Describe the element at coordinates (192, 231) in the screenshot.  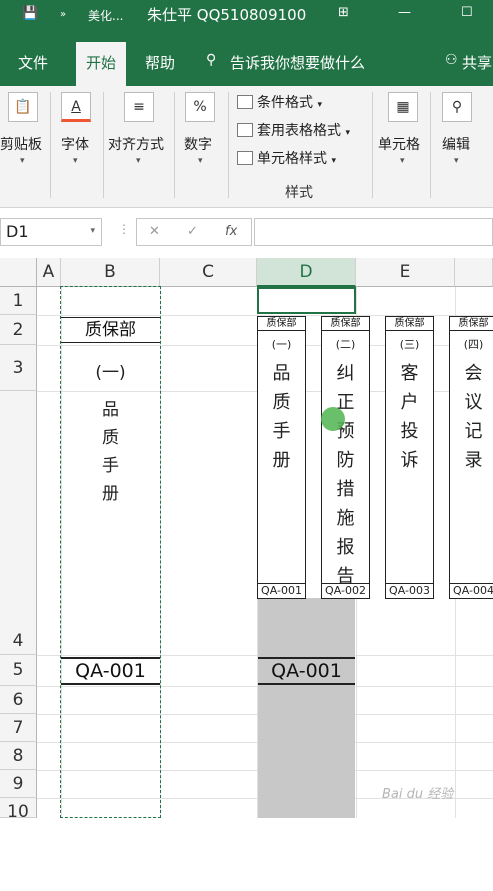
I see `enter-icon: ✓` at that location.